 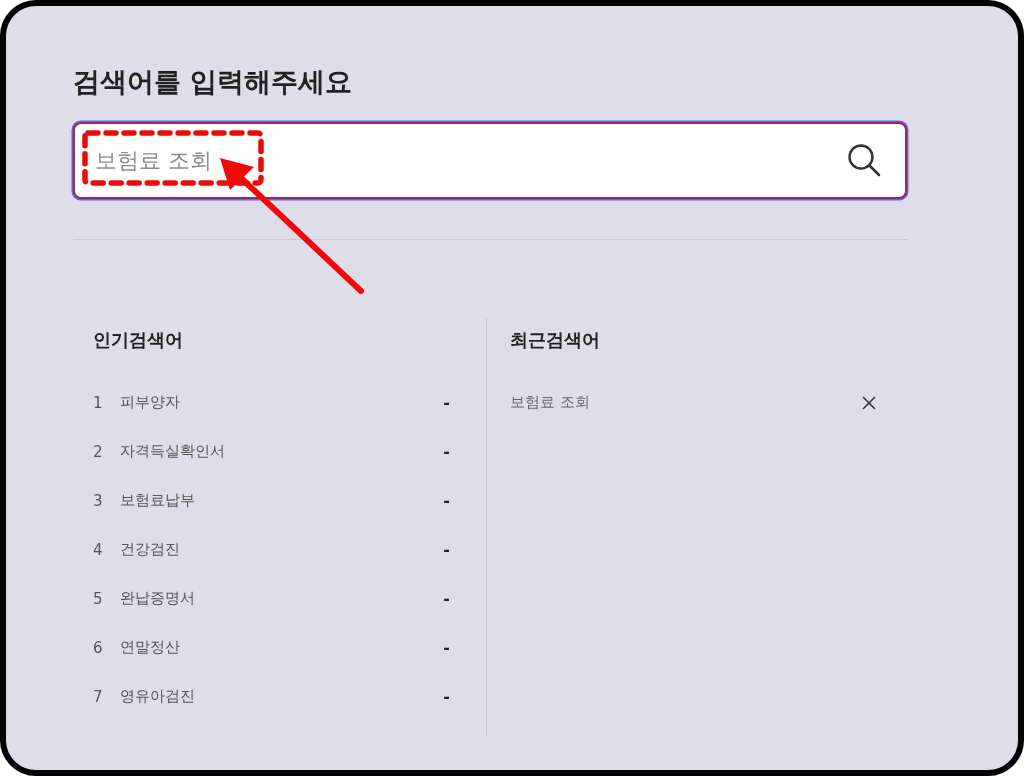 What do you see at coordinates (98, 647) in the screenshot?
I see `rank-number: 6` at bounding box center [98, 647].